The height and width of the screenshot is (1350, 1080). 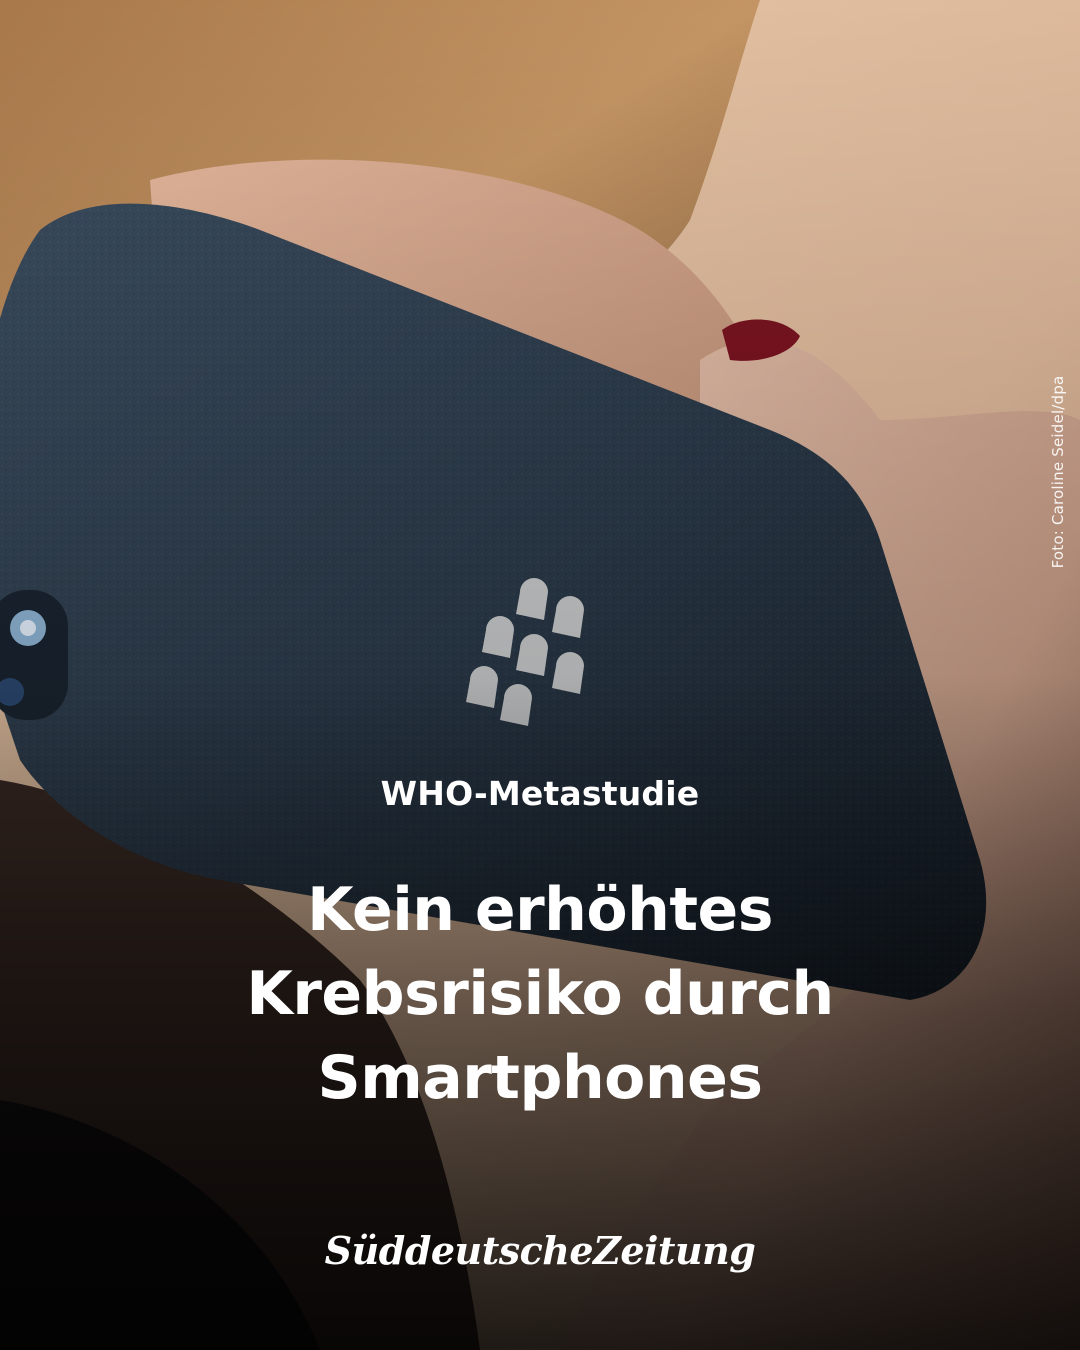 I want to click on headline-line: Krebsrisiko durch, so click(x=540, y=994).